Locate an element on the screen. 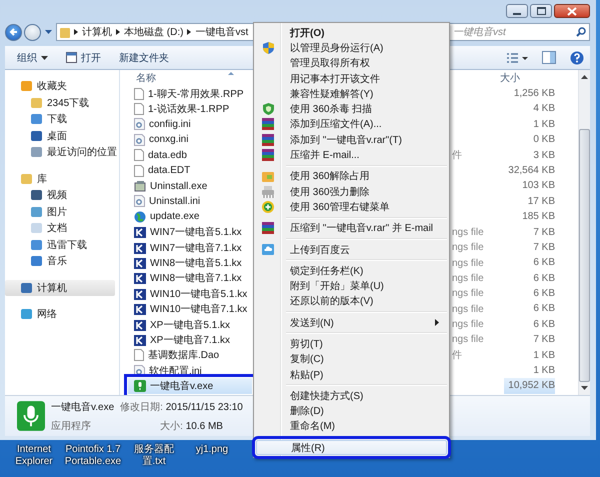 This screenshot has width=600, height=477. file-name: XP一键电音5.1.kx is located at coordinates (190, 325).